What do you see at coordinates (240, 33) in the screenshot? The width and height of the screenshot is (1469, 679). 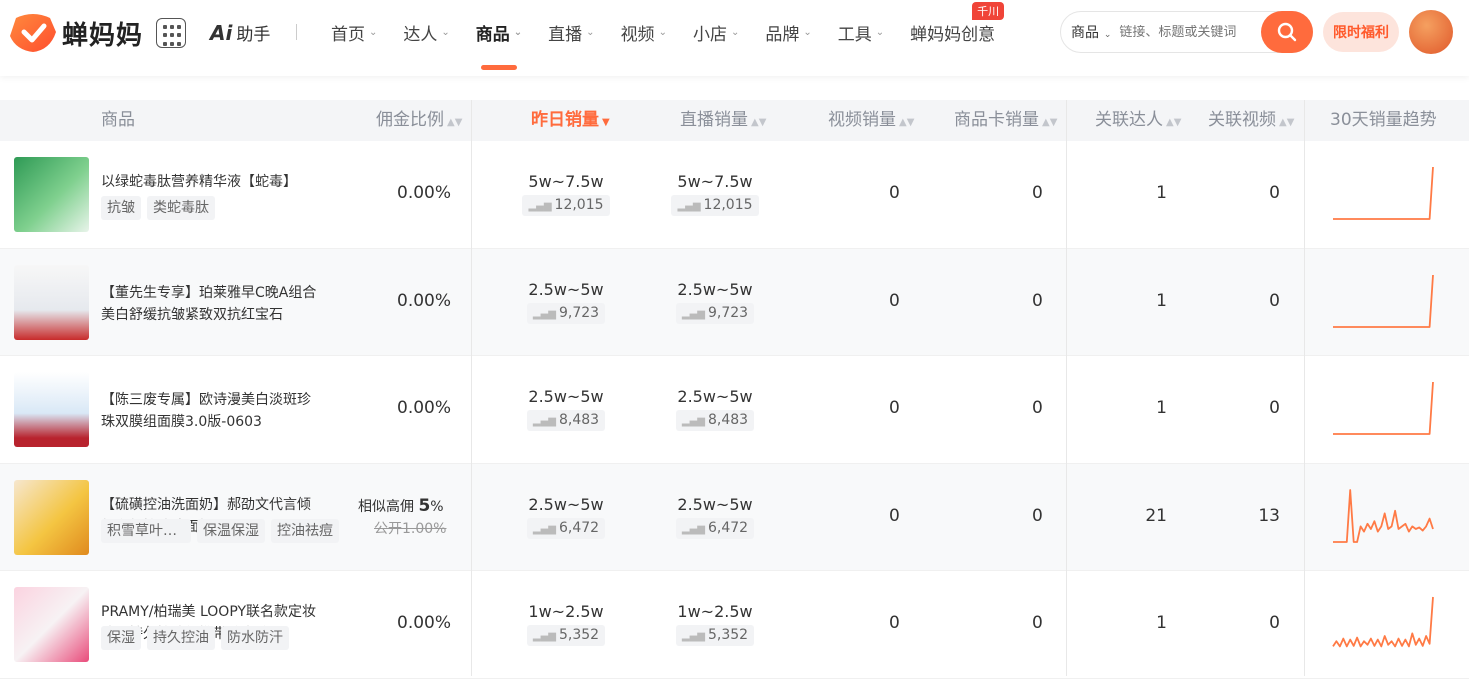 I see `ai-assistant-link: Ai 助手` at bounding box center [240, 33].